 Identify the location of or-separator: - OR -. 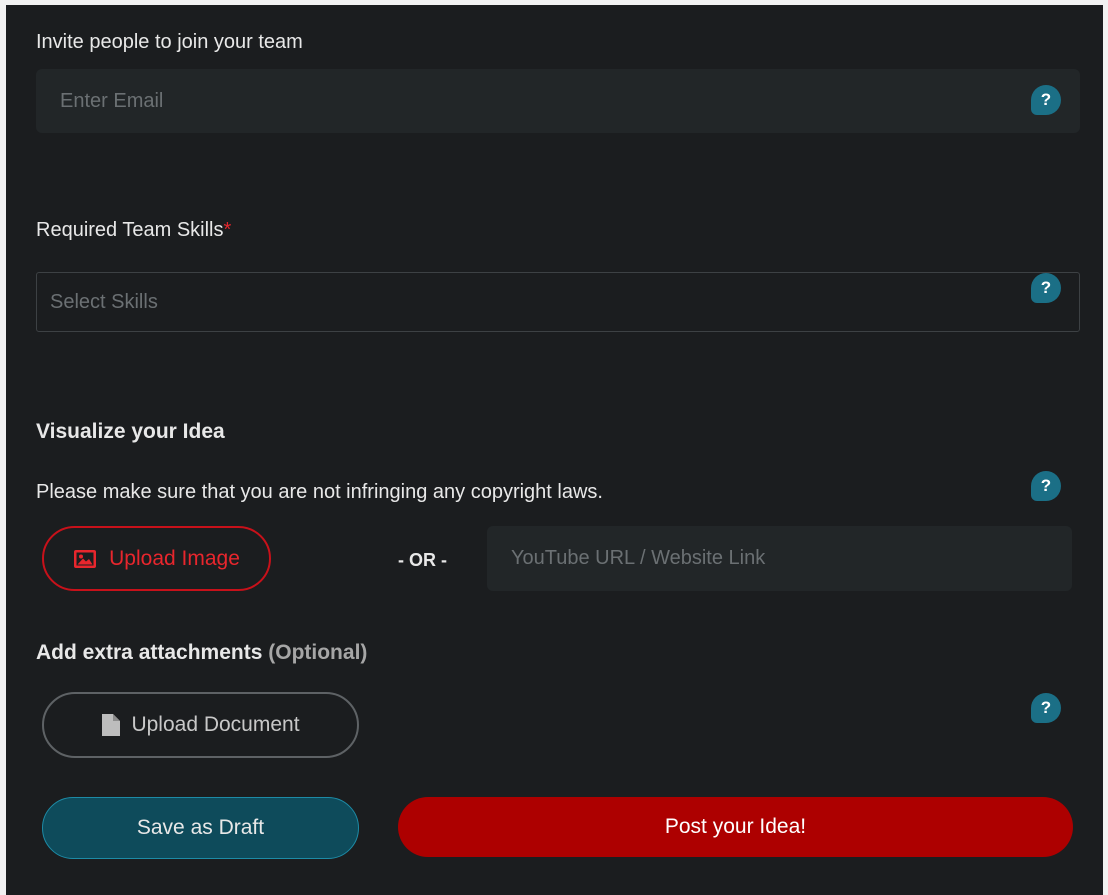
(422, 560).